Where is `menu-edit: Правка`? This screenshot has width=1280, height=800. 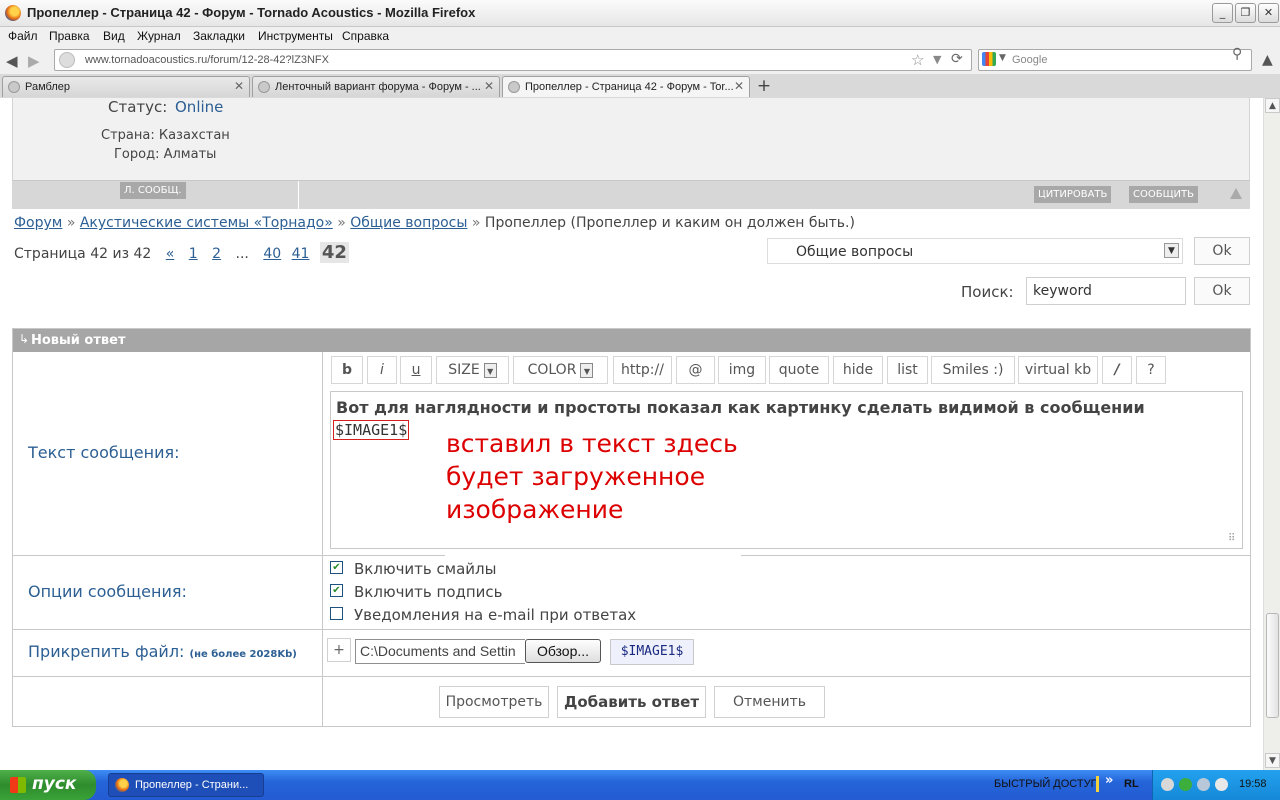
menu-edit: Правка is located at coordinates (69, 36).